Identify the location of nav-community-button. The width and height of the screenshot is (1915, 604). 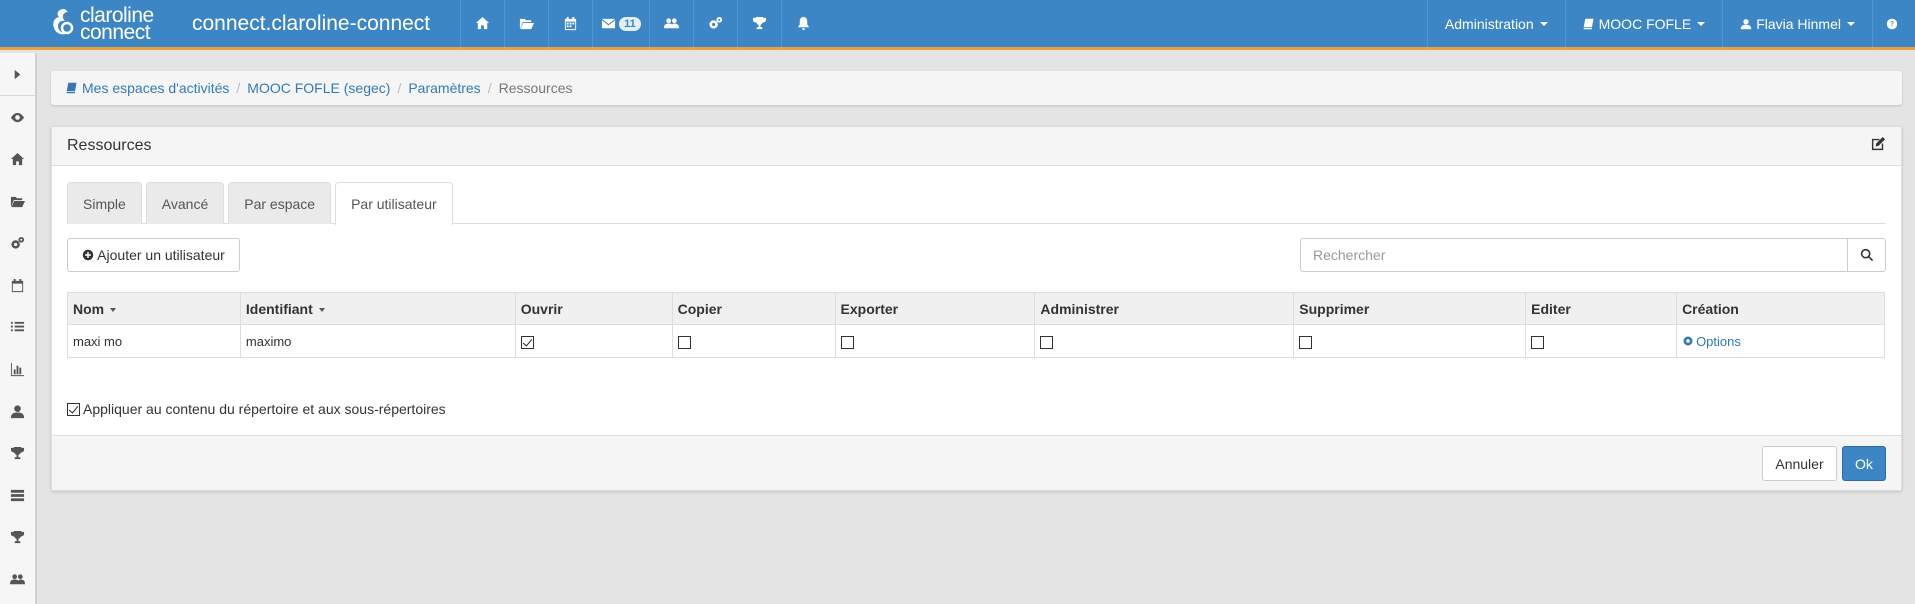
(671, 24).